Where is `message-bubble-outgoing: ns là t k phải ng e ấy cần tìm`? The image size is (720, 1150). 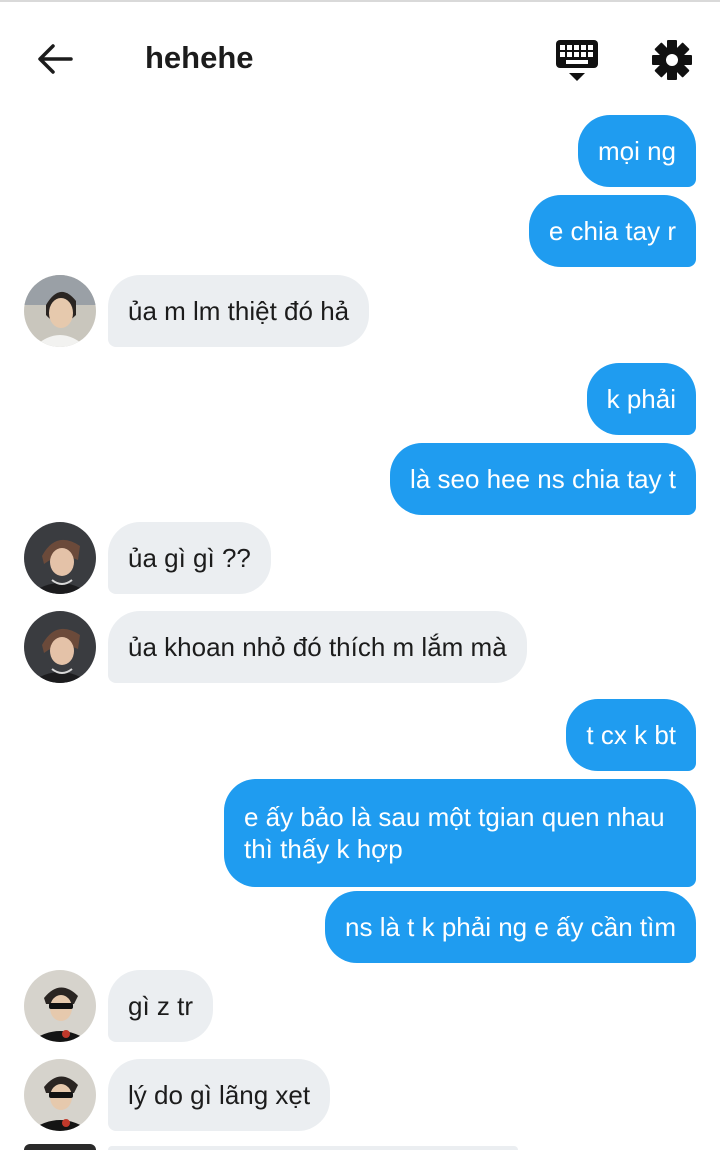 message-bubble-outgoing: ns là t k phải ng e ấy cần tìm is located at coordinates (510, 927).